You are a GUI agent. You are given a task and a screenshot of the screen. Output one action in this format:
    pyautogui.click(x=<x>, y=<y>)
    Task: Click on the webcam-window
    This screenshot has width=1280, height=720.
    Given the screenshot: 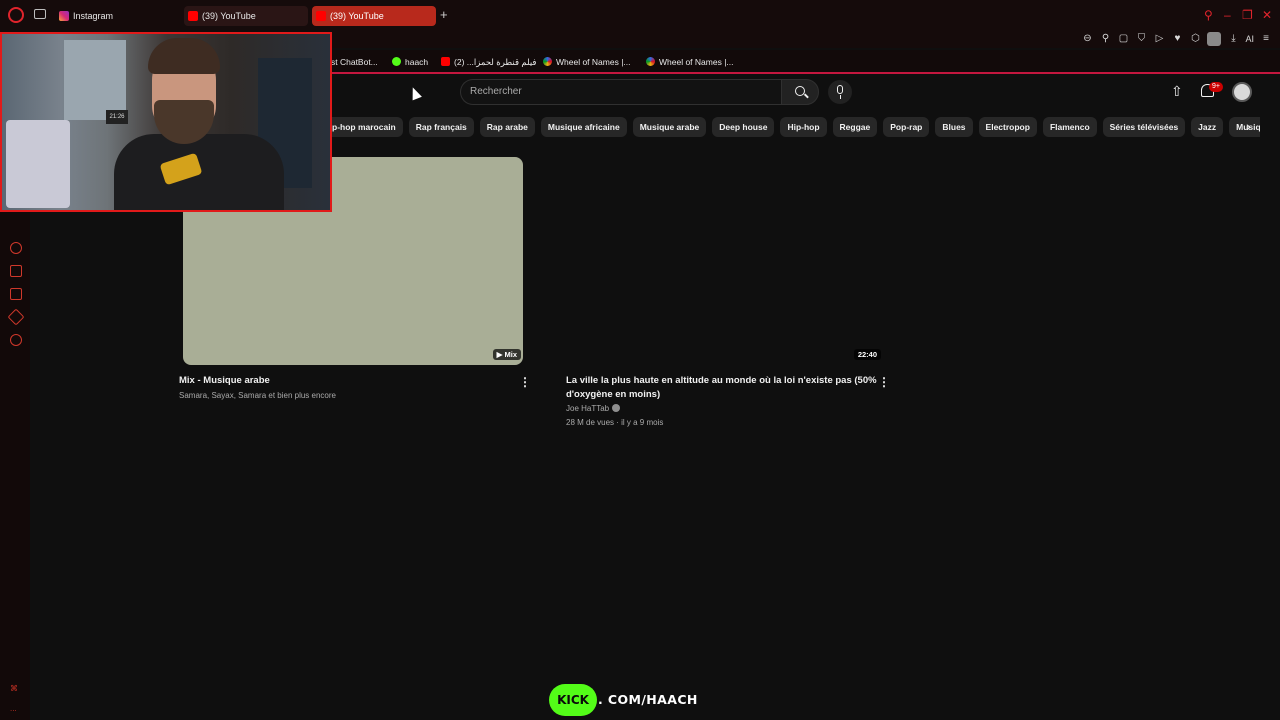 What is the action you would take?
    pyautogui.click(x=95, y=80)
    